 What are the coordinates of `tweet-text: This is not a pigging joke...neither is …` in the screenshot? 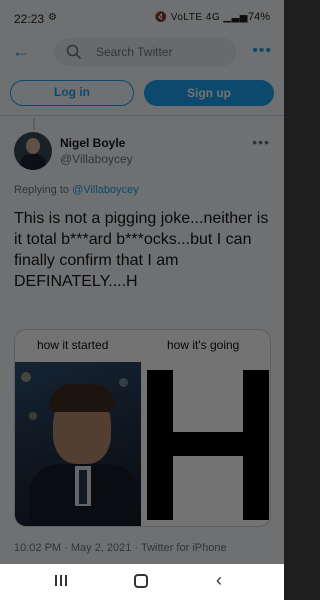 It's located at (141, 250).